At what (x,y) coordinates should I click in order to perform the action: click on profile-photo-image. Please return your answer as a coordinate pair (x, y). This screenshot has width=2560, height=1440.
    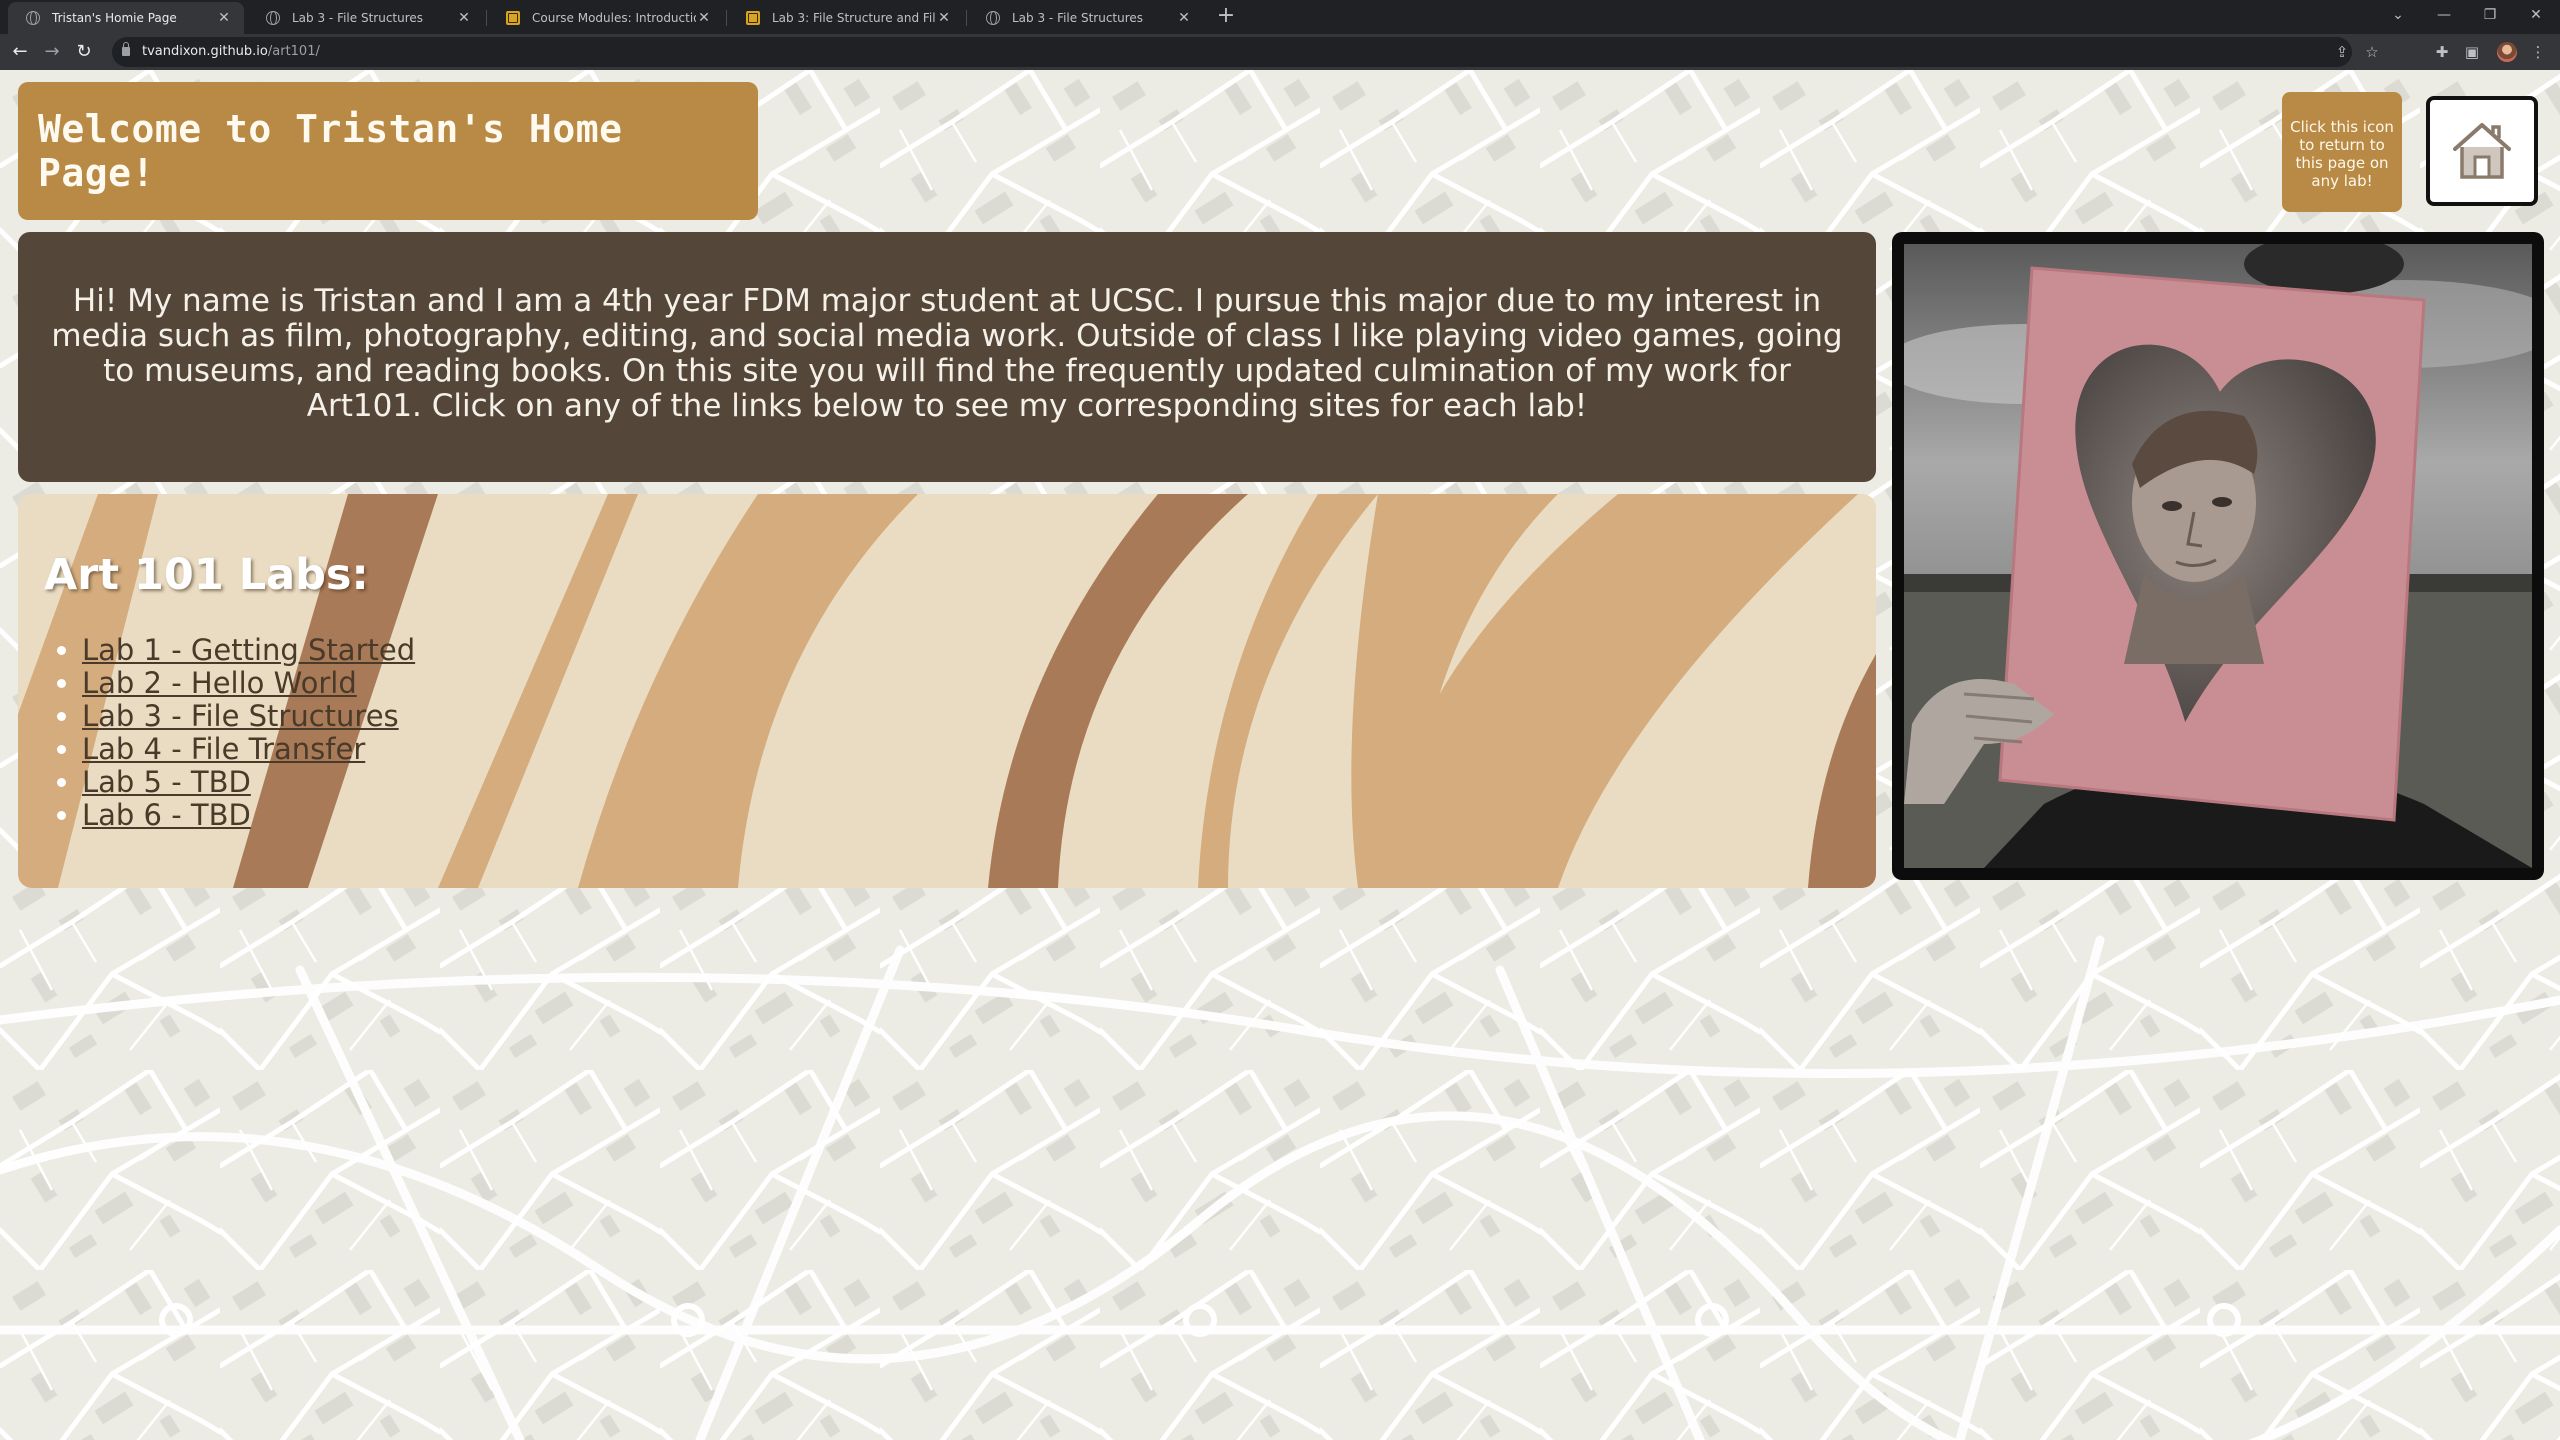
    Looking at the image, I should click on (2218, 556).